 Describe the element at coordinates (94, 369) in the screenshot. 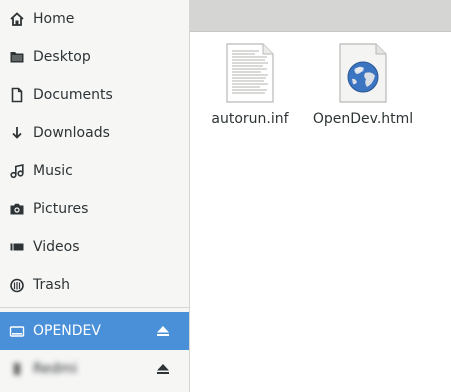

I see `sidebar-item-redmi: Redmi` at that location.